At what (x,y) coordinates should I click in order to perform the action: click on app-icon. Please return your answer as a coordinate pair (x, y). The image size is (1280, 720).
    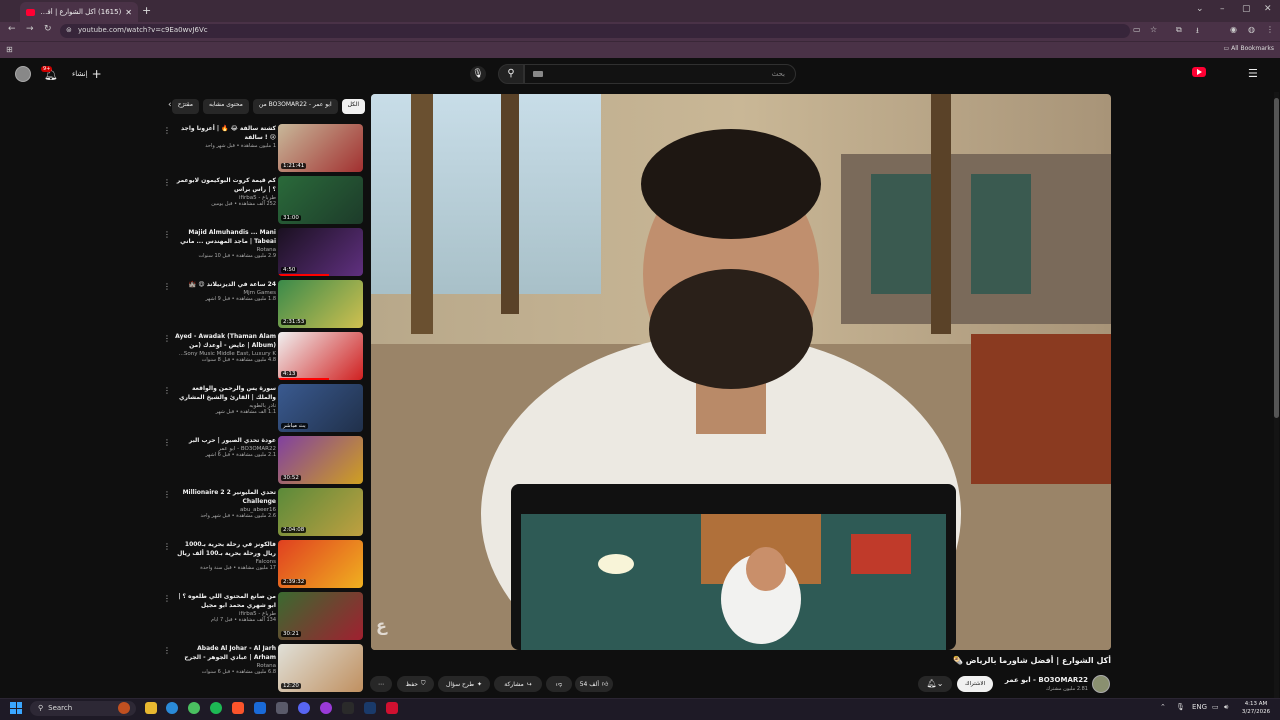
    Looking at the image, I should click on (326, 708).